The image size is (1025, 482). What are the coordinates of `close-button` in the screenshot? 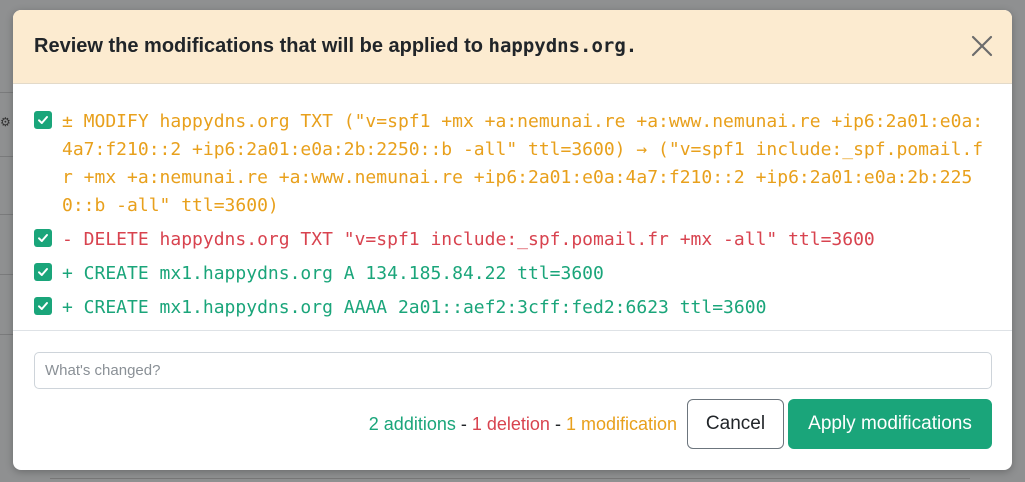 It's located at (982, 46).